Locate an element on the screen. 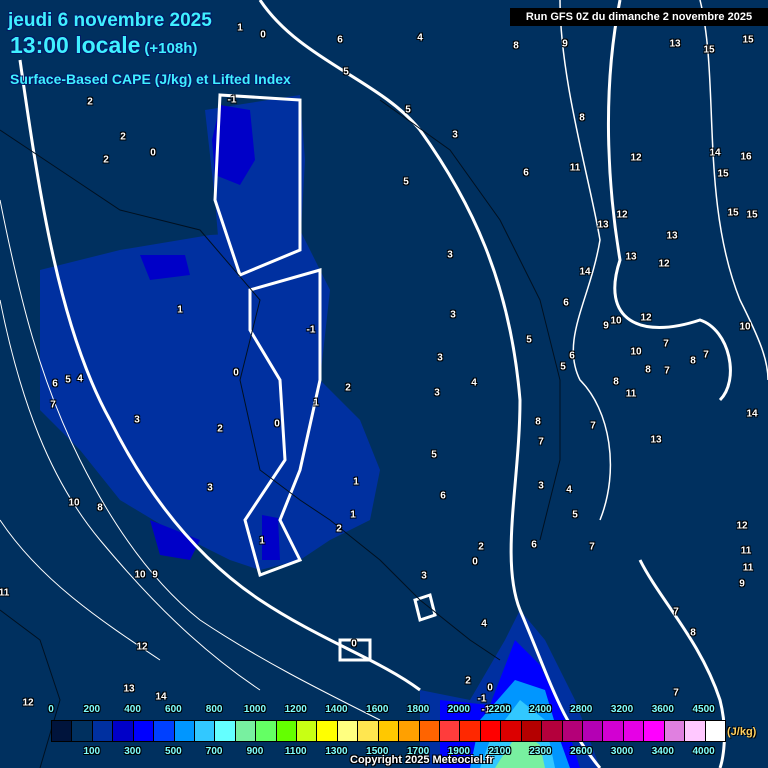  legend-tick-top: 1200 is located at coordinates (295, 709).